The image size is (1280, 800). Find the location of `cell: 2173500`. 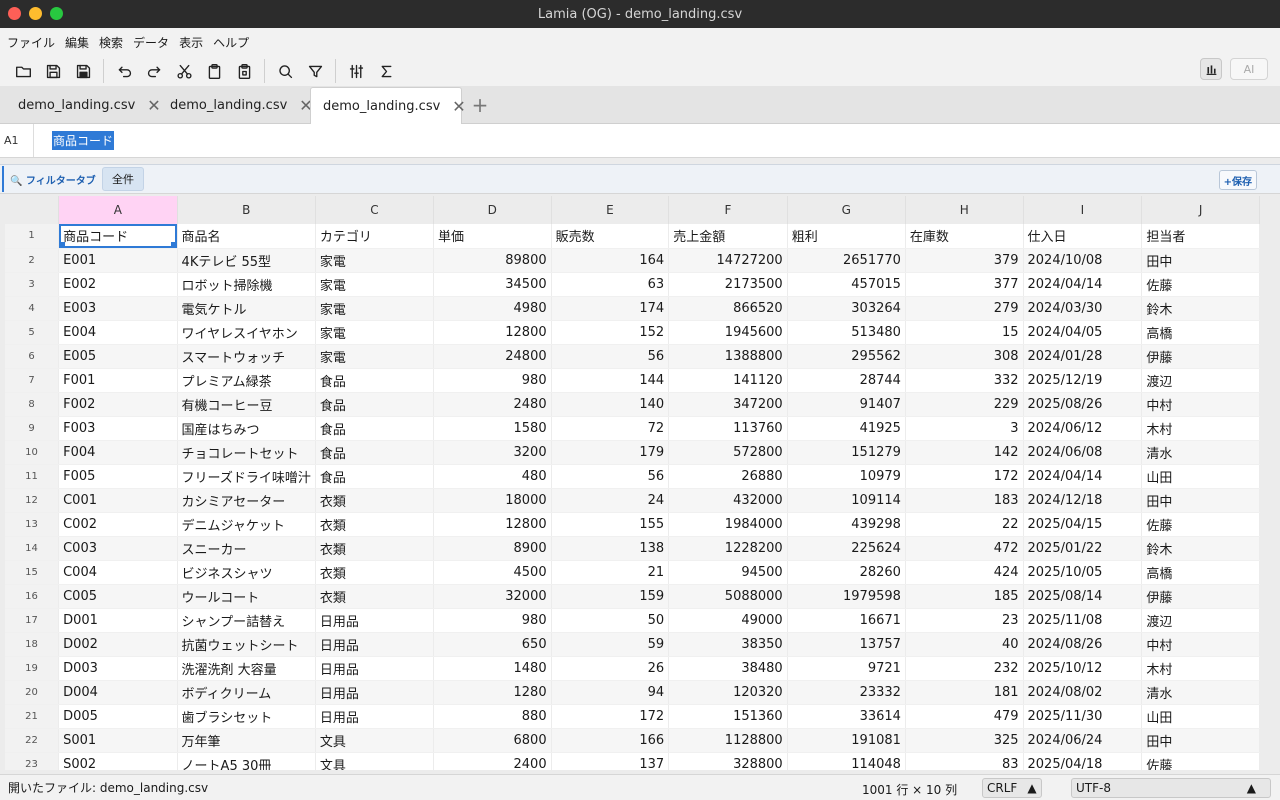

cell: 2173500 is located at coordinates (728, 284).